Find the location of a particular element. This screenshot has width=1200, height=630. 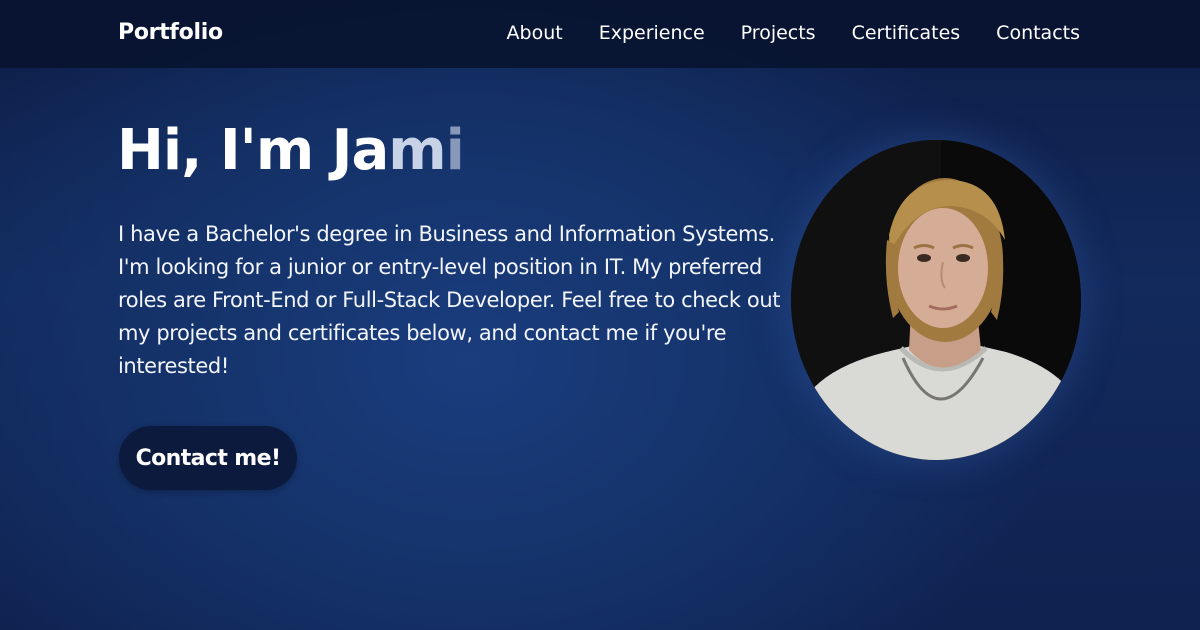

hero-title-part: m is located at coordinates (417, 150).